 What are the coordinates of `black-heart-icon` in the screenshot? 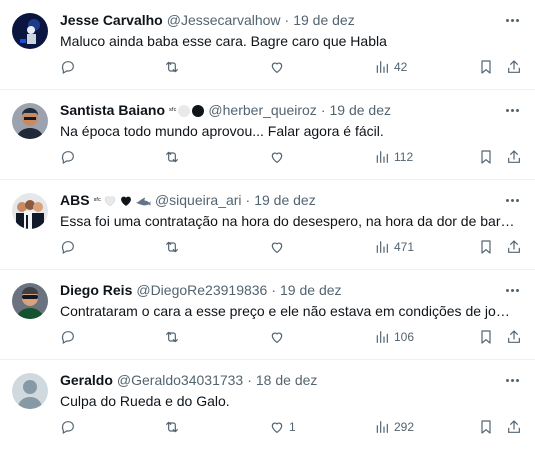 It's located at (126, 201).